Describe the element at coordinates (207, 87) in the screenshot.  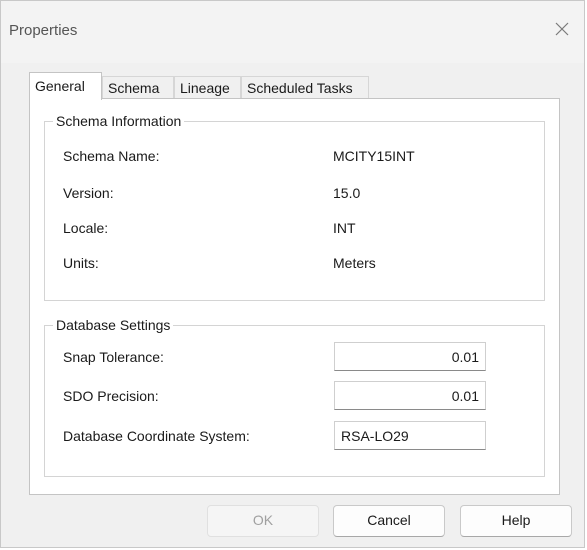
I see `tab-lineage: Lineage` at that location.